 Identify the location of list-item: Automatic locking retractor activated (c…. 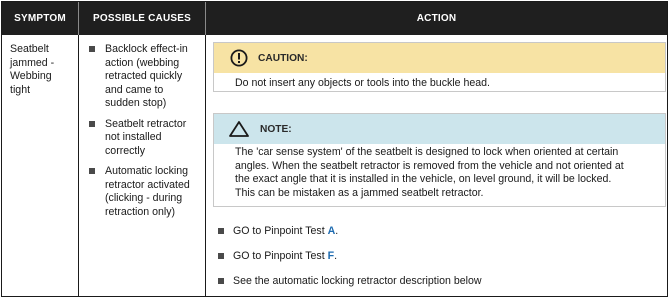
(144, 192).